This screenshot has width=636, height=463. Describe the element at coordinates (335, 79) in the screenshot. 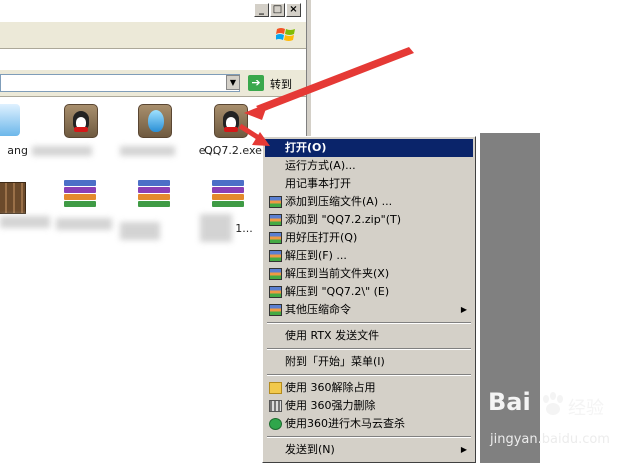

I see `annotation-arrow` at that location.